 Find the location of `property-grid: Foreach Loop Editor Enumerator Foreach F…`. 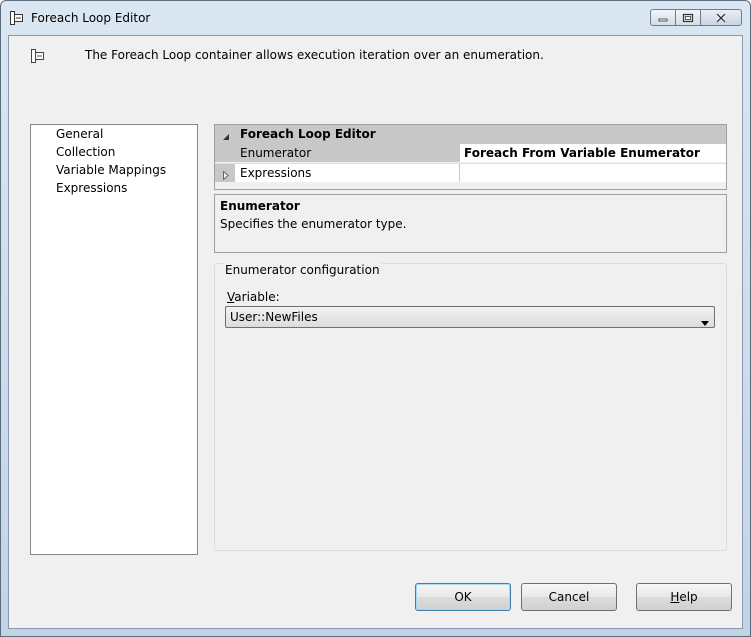

property-grid: Foreach Loop Editor Enumerator Foreach F… is located at coordinates (470, 157).